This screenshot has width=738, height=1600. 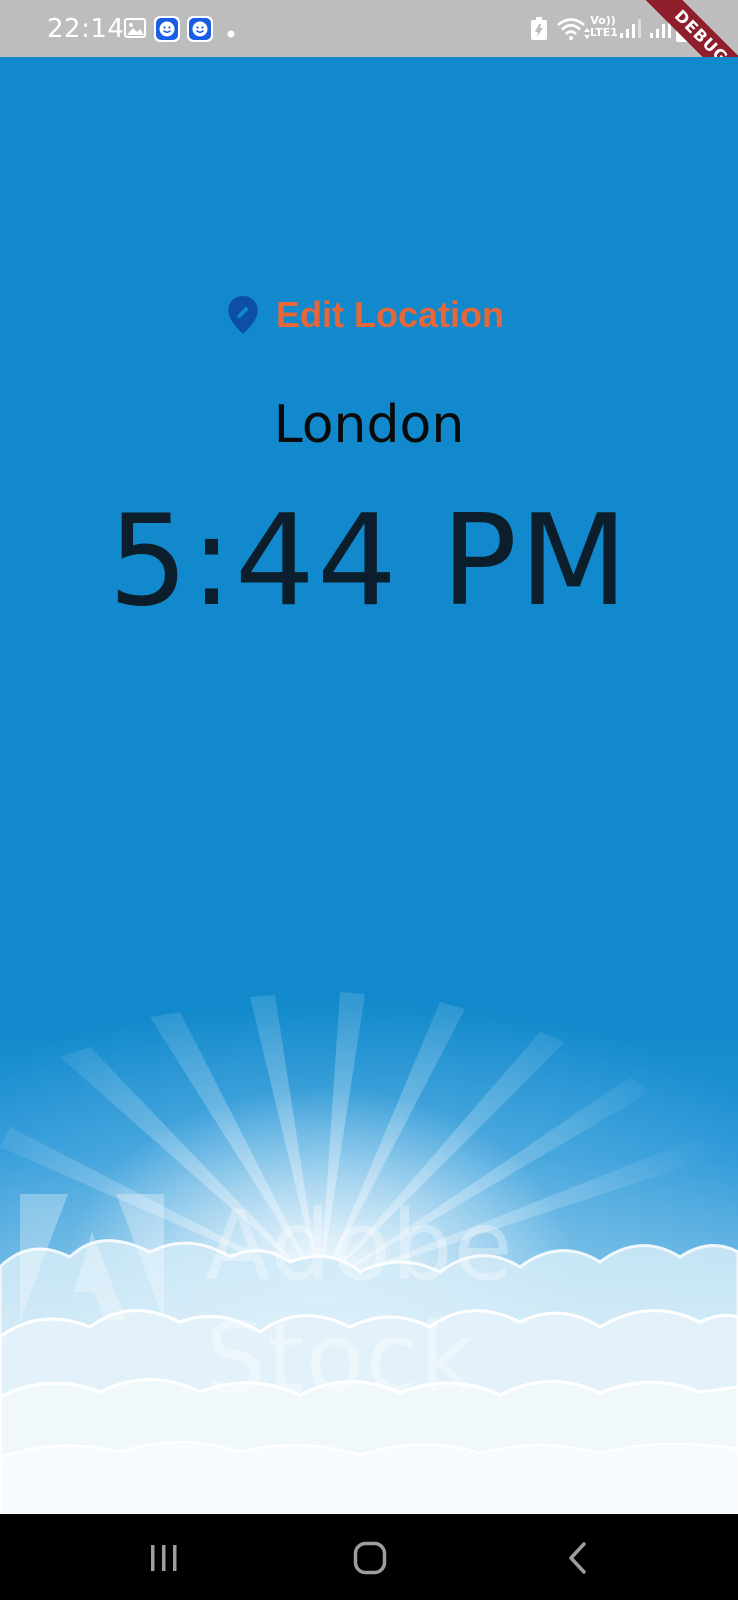 I want to click on signal-icon, so click(x=630, y=31).